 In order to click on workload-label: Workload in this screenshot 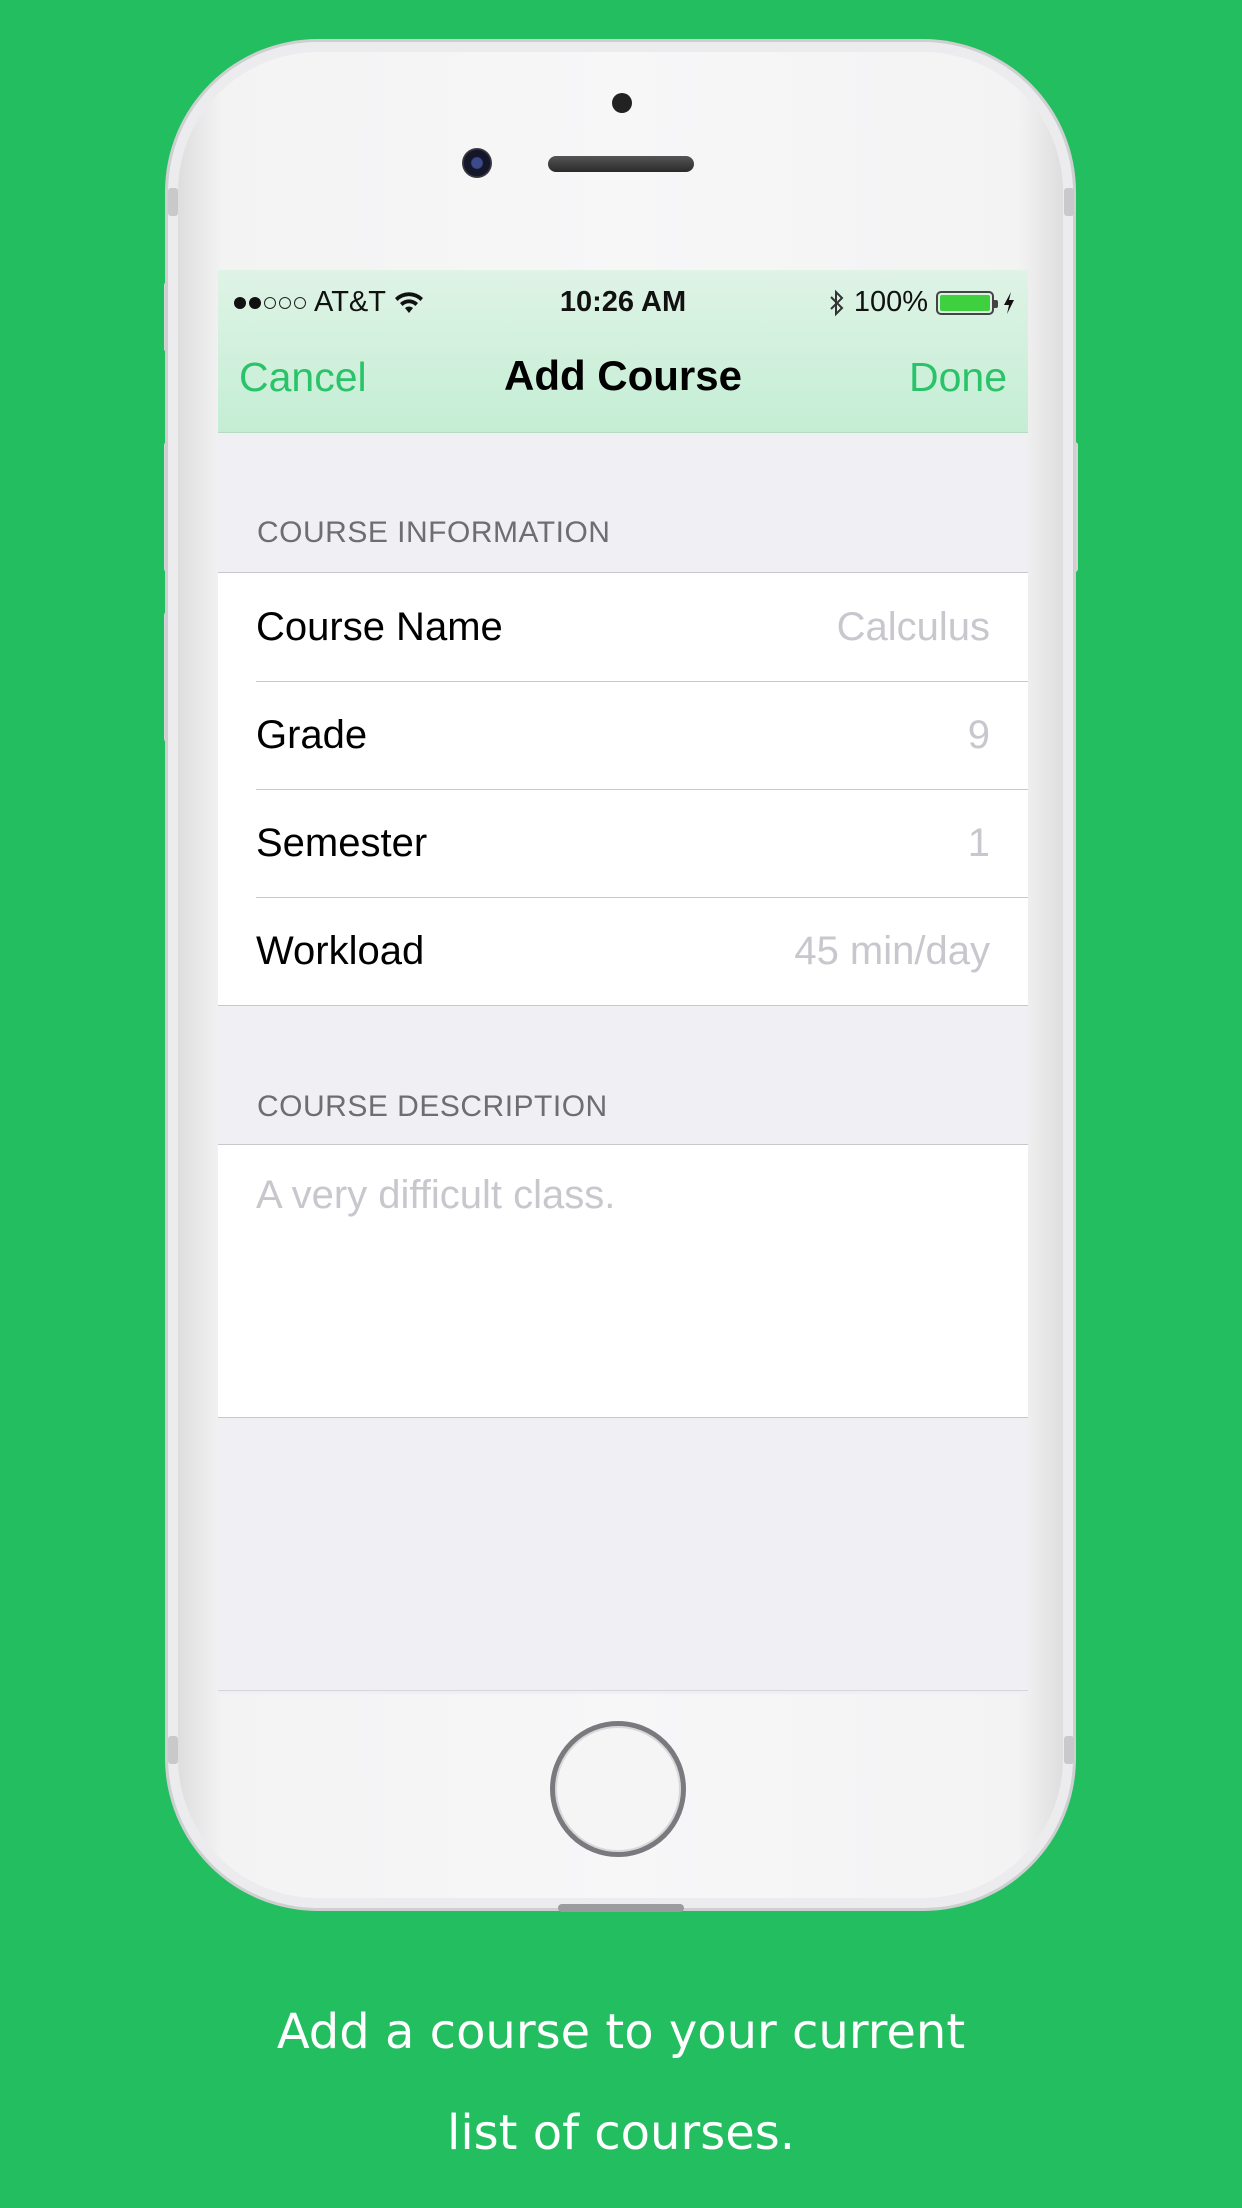, I will do `click(340, 951)`.